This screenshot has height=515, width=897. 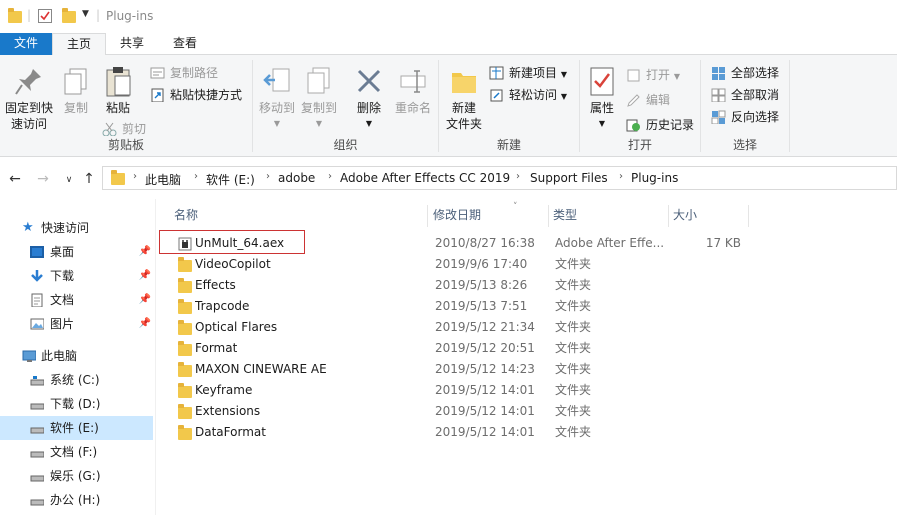 What do you see at coordinates (481, 285) in the screenshot?
I see `file-date: 2019/5/13 8:26` at bounding box center [481, 285].